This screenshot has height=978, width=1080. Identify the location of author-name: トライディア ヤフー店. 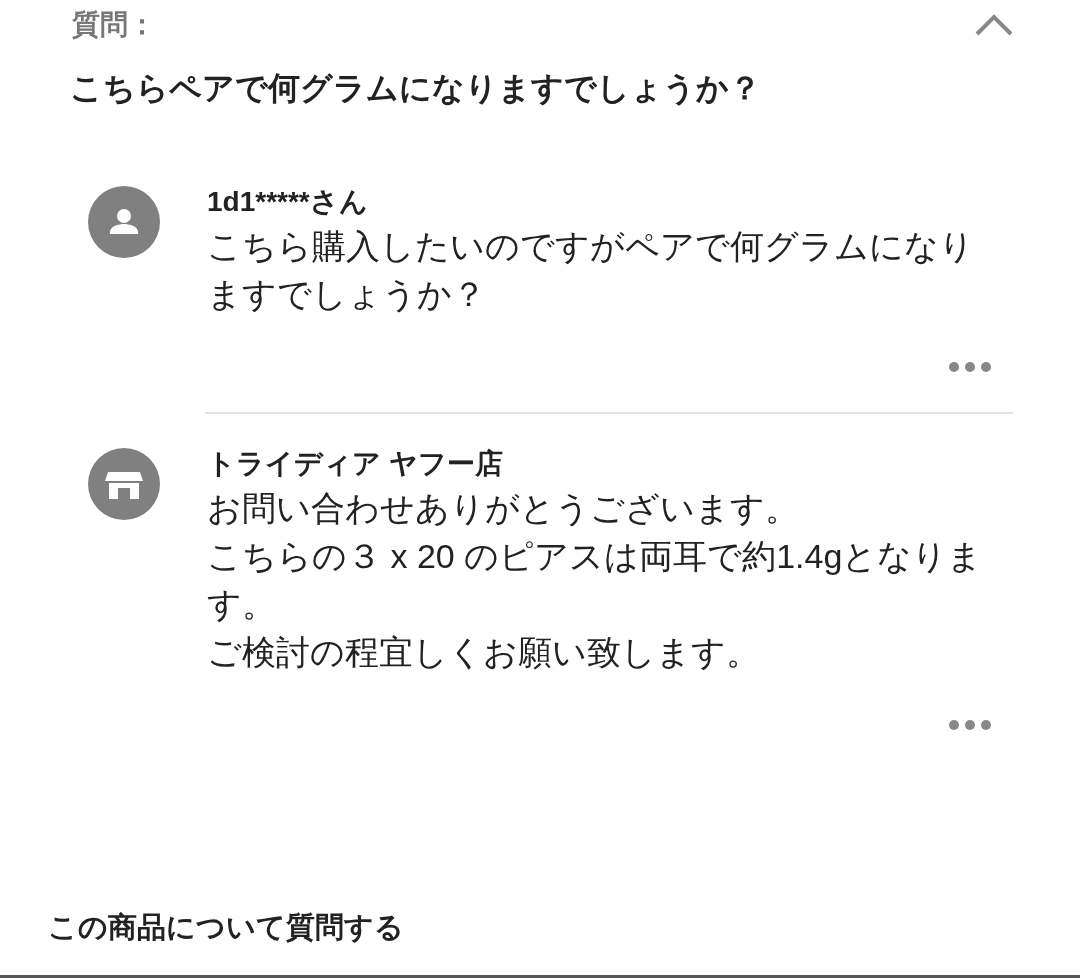
(355, 464).